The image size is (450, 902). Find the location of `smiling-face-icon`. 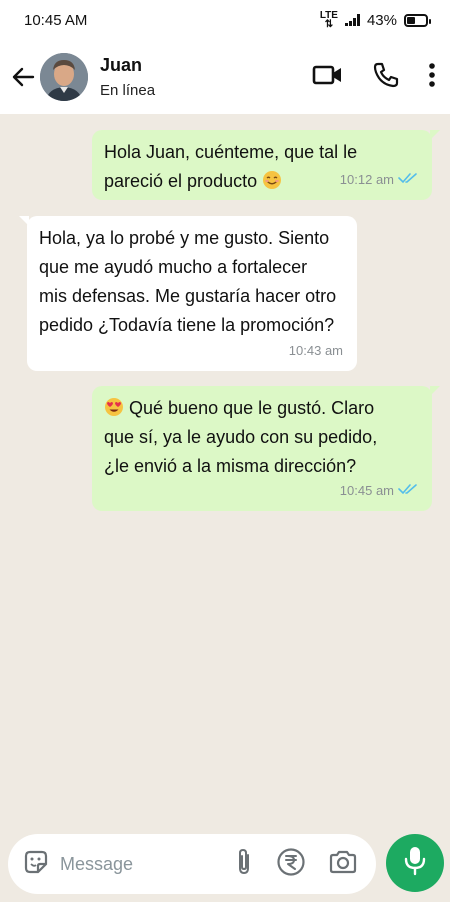

smiling-face-icon is located at coordinates (272, 180).